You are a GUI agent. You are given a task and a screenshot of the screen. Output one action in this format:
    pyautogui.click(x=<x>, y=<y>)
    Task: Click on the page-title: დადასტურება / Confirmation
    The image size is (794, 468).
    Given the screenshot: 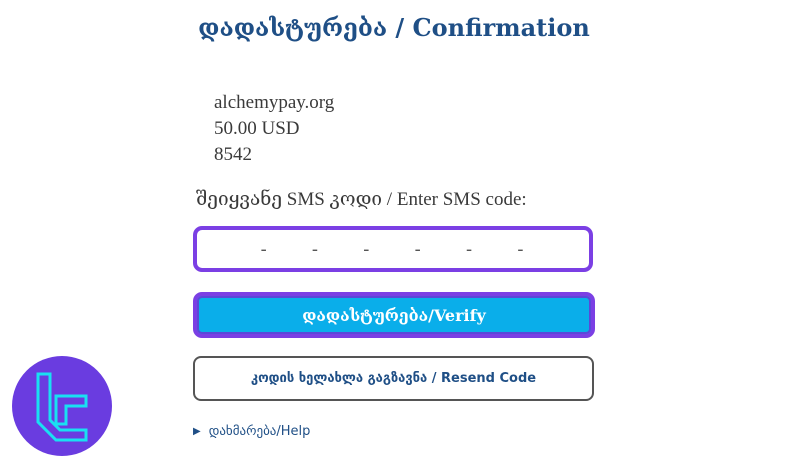 What is the action you would take?
    pyautogui.click(x=394, y=27)
    